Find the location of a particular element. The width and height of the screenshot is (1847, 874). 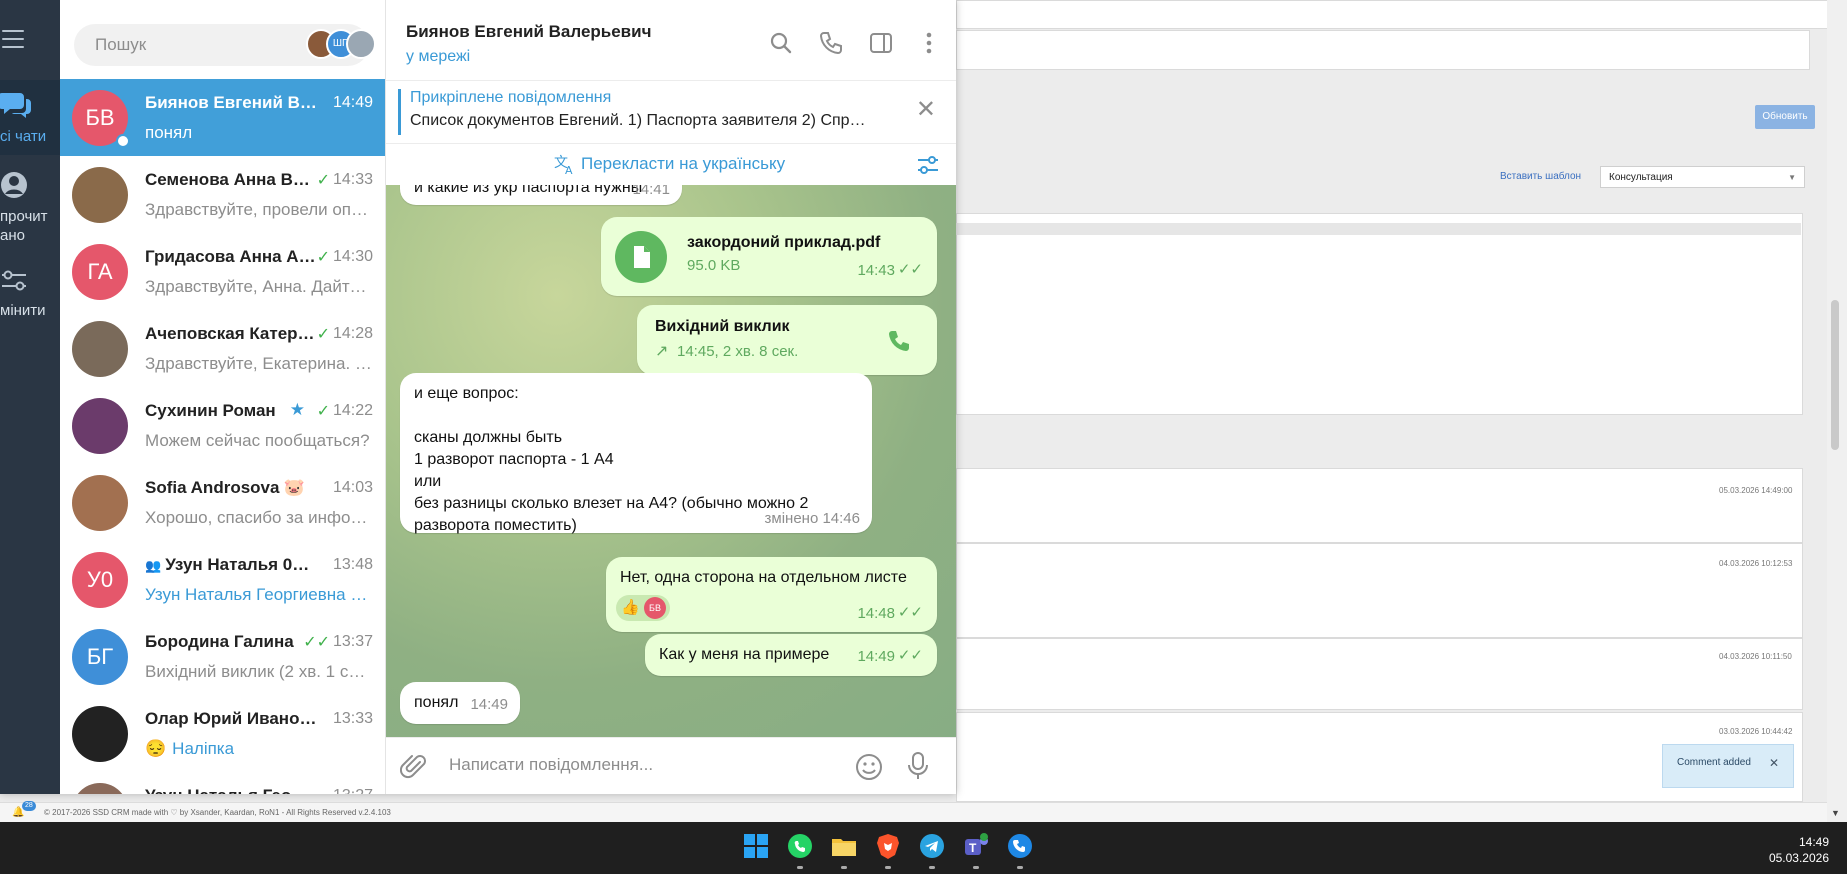

search-input: Пошук ШП is located at coordinates (225, 45).